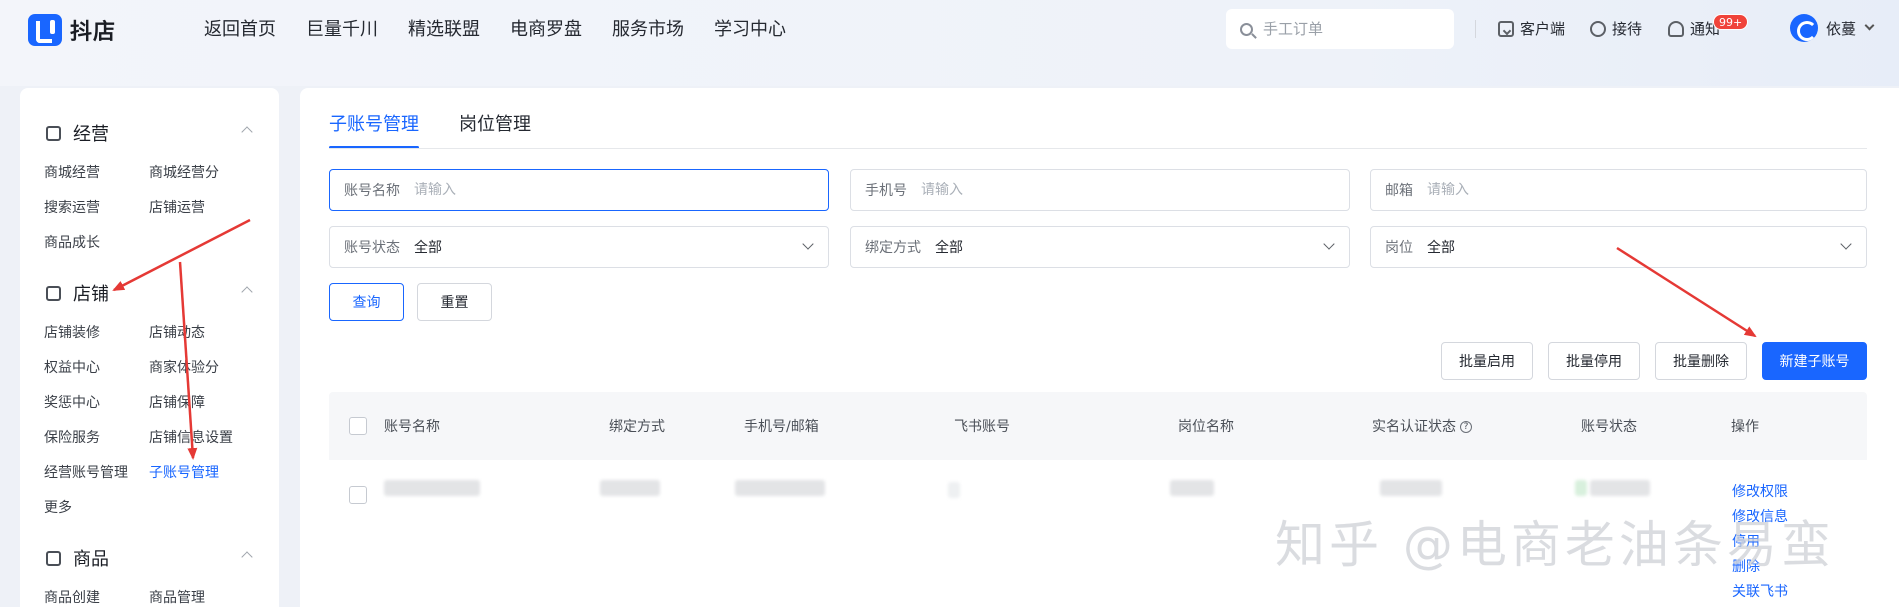 This screenshot has height=607, width=1899. What do you see at coordinates (1598, 28) in the screenshot?
I see `headset-icon` at bounding box center [1598, 28].